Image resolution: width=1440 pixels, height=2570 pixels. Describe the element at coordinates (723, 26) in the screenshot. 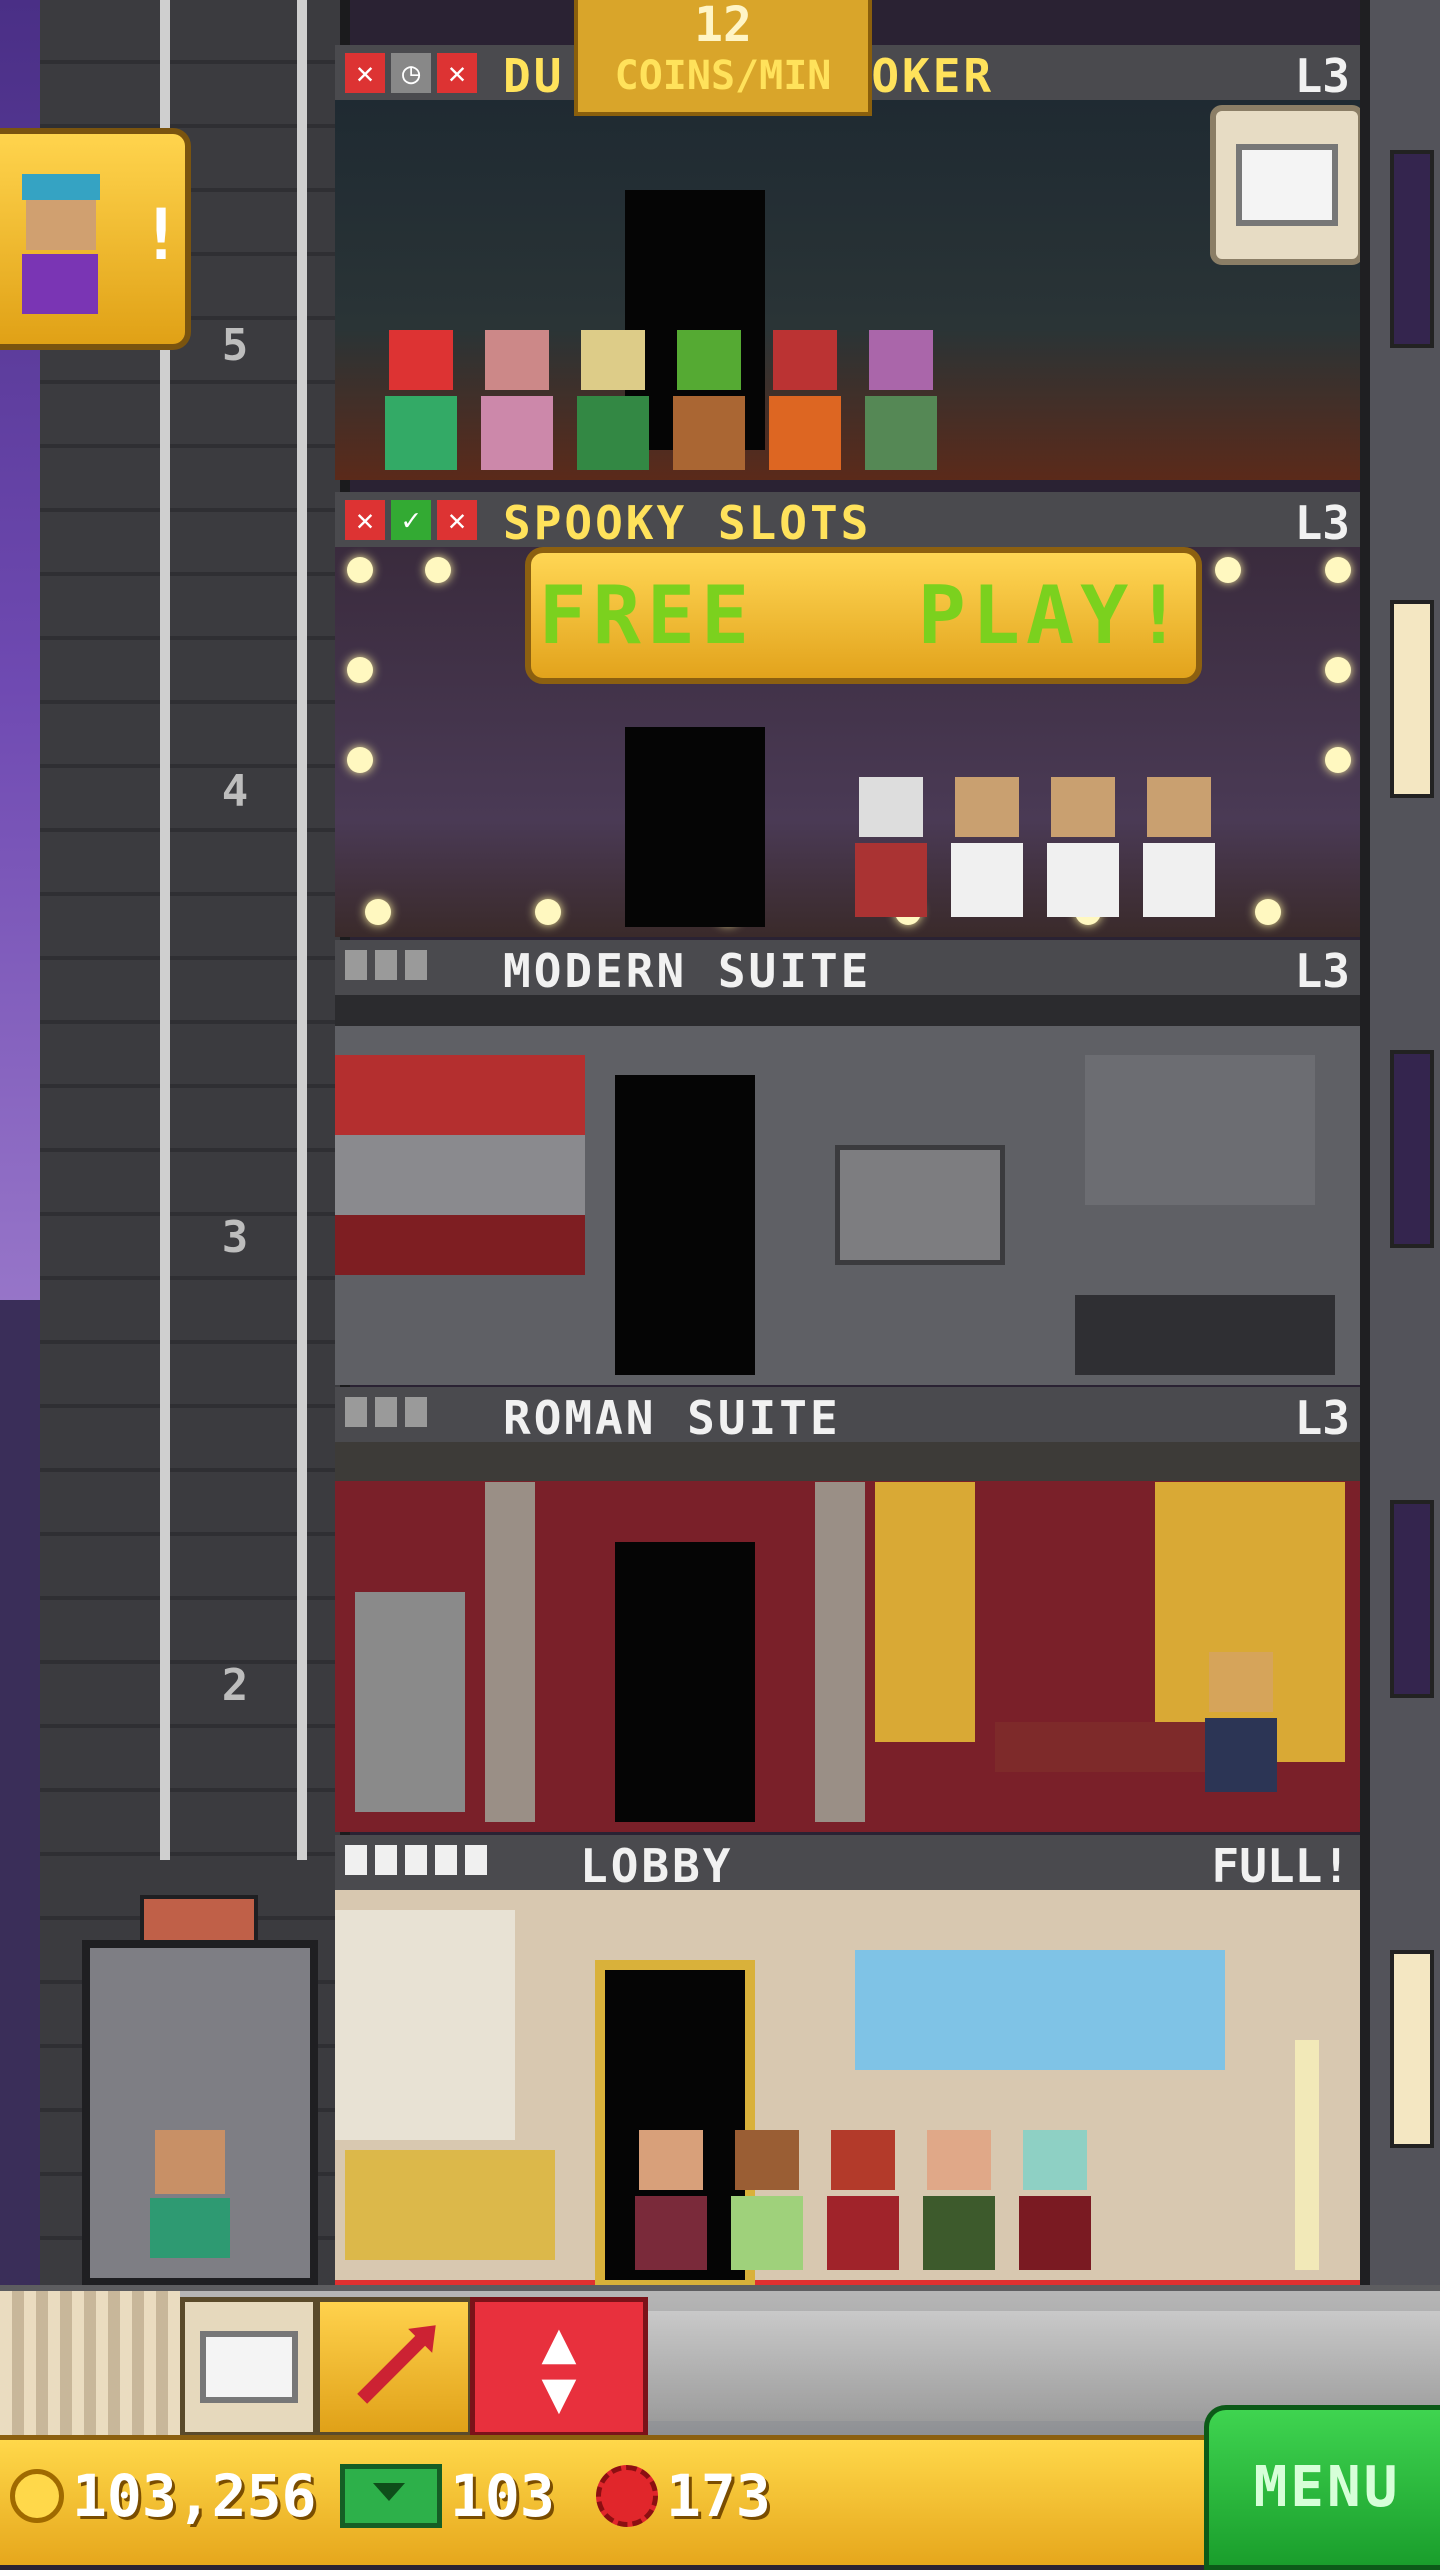

I see `coins-per-min-value: 12` at that location.